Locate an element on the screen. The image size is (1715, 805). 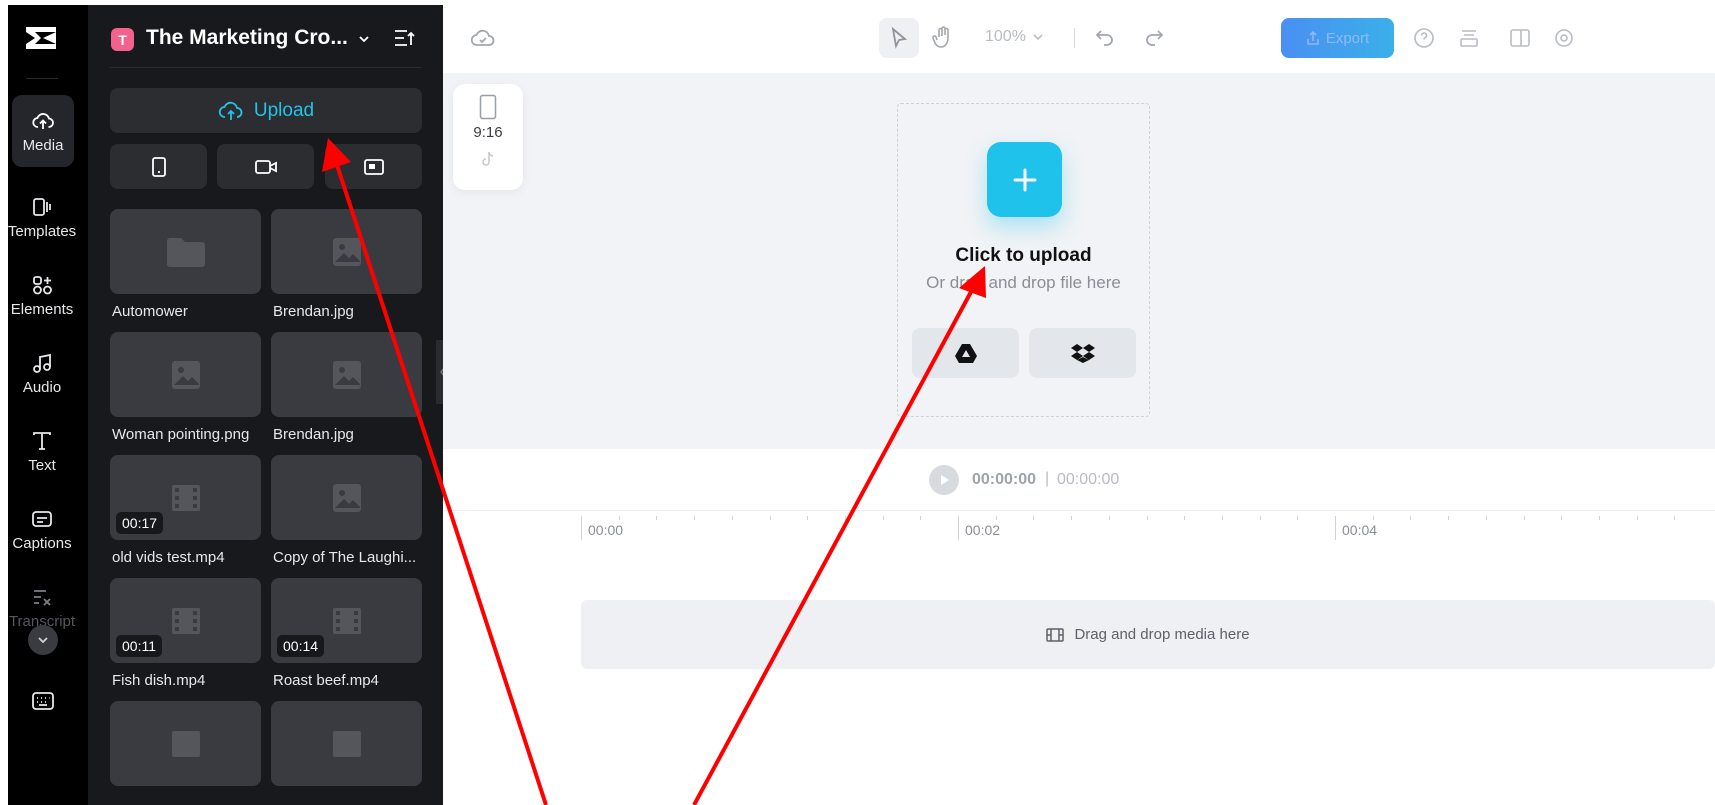
layers-icon is located at coordinates (1469, 38).